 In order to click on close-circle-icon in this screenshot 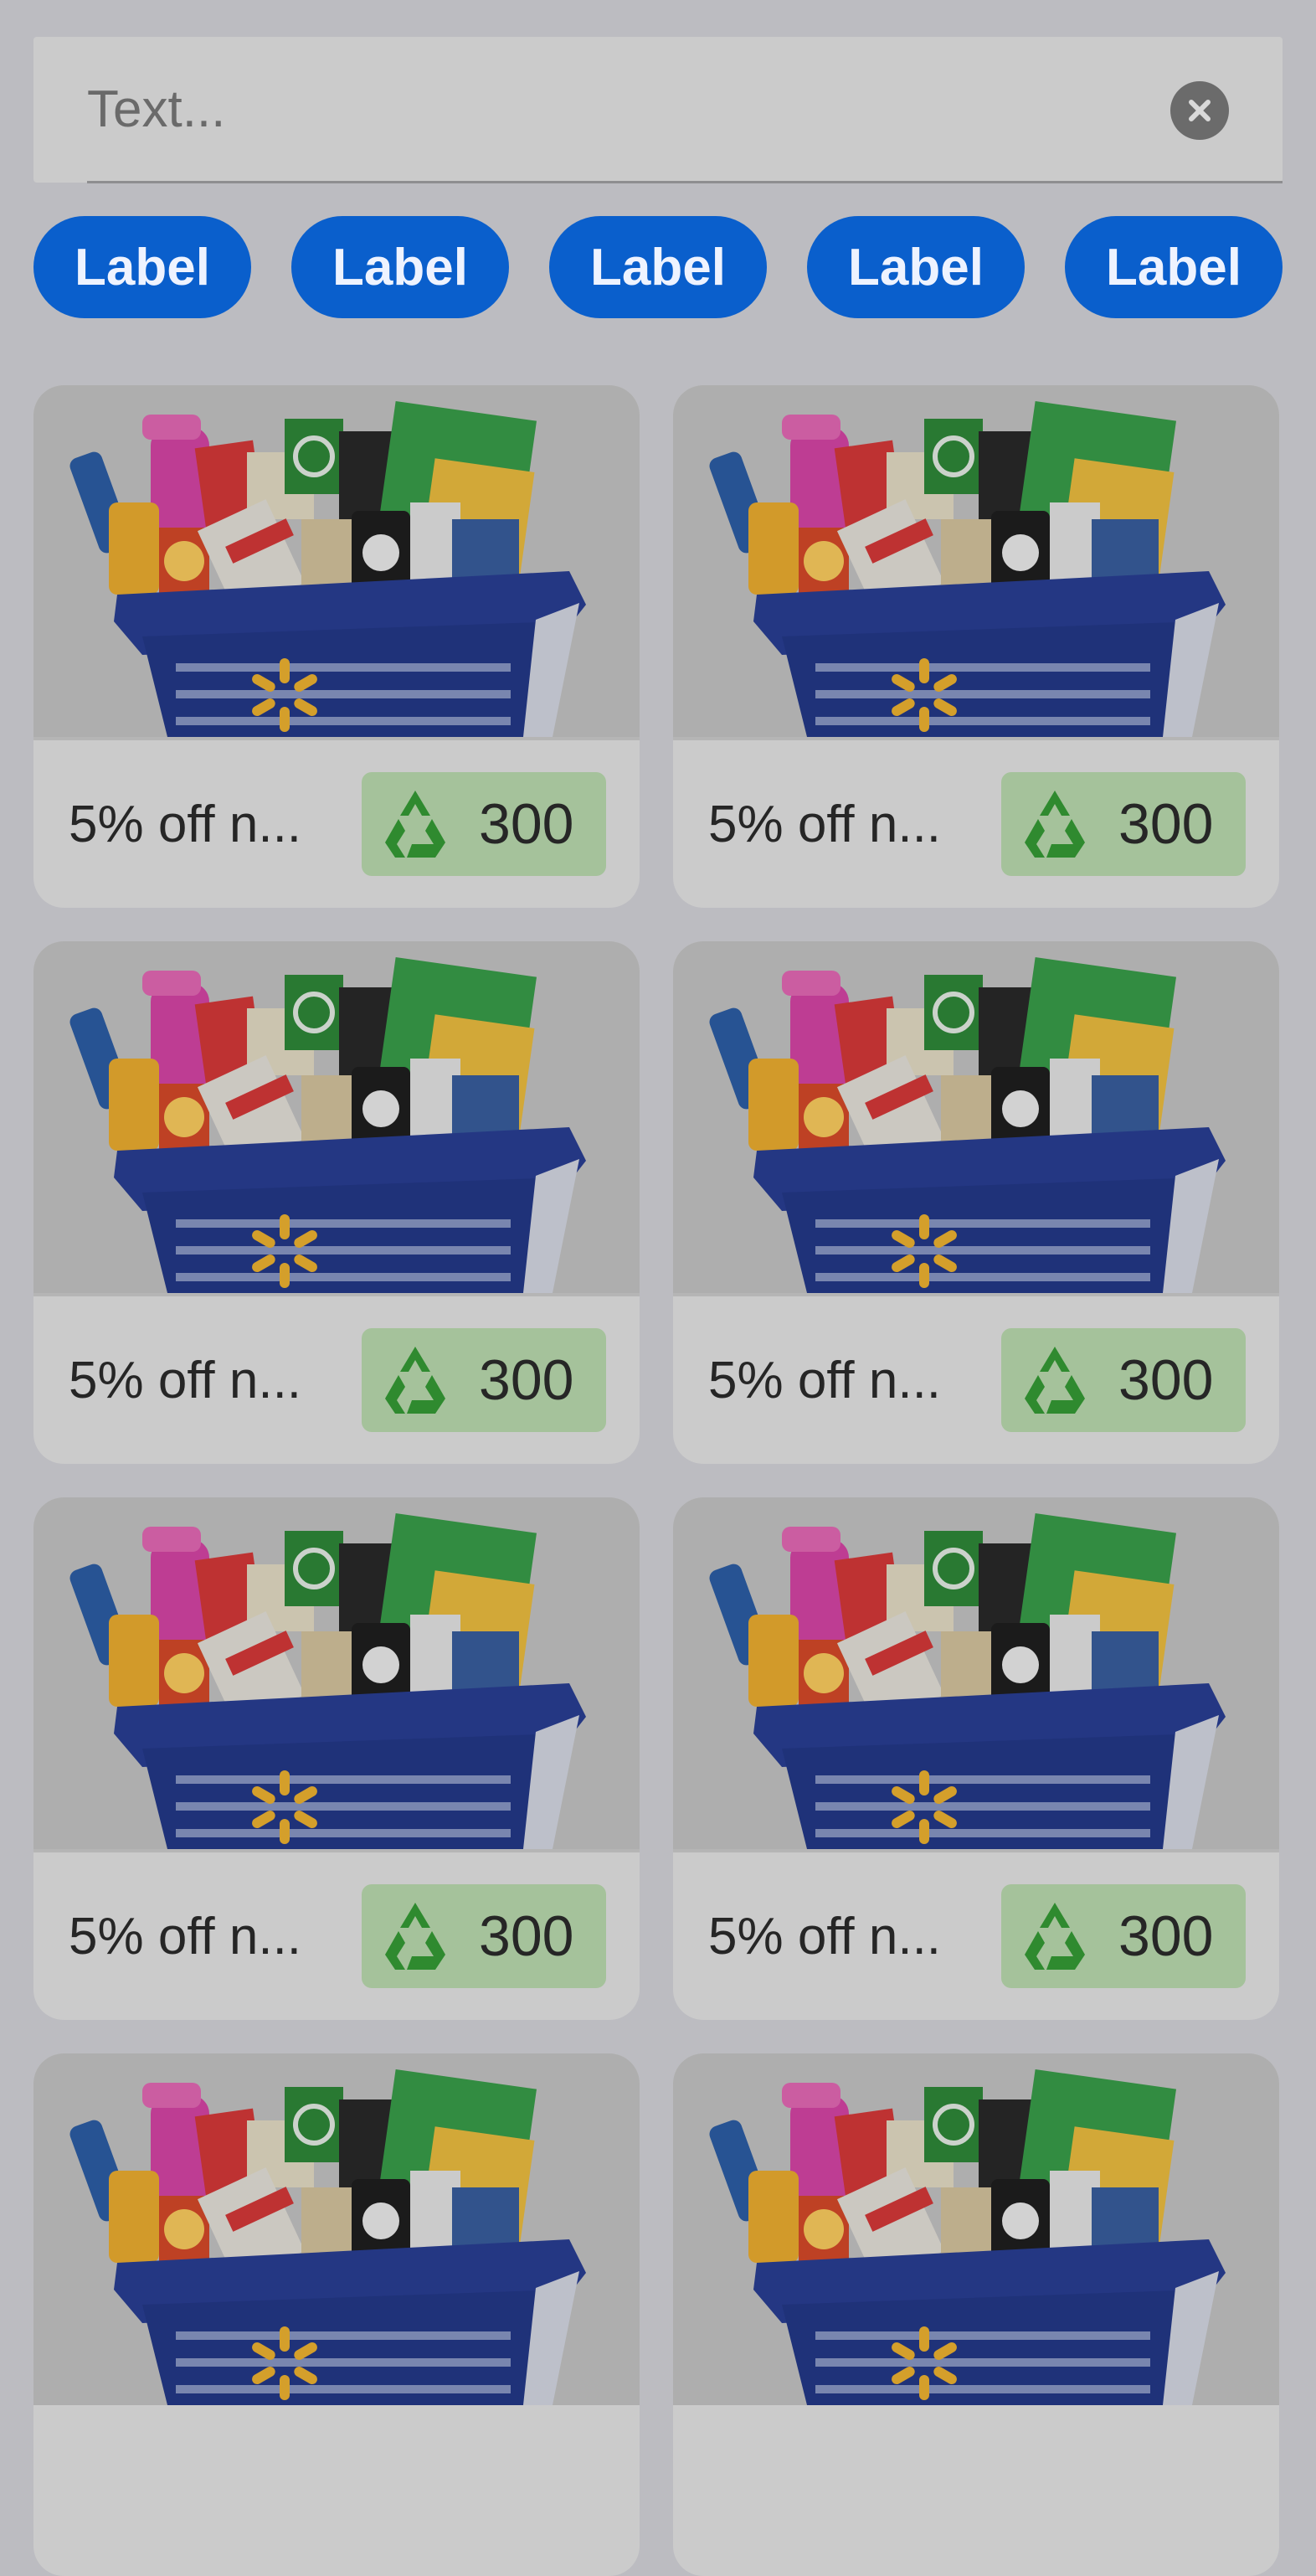, I will do `click(1199, 110)`.